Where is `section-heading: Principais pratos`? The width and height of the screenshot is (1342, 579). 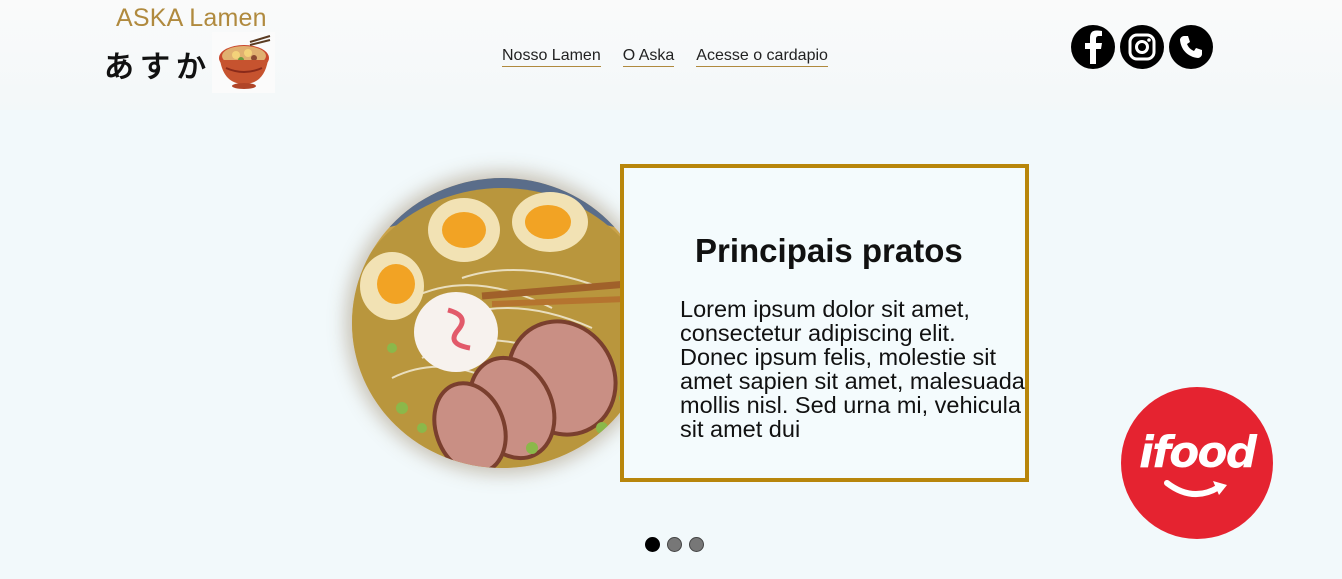 section-heading: Principais pratos is located at coordinates (829, 250).